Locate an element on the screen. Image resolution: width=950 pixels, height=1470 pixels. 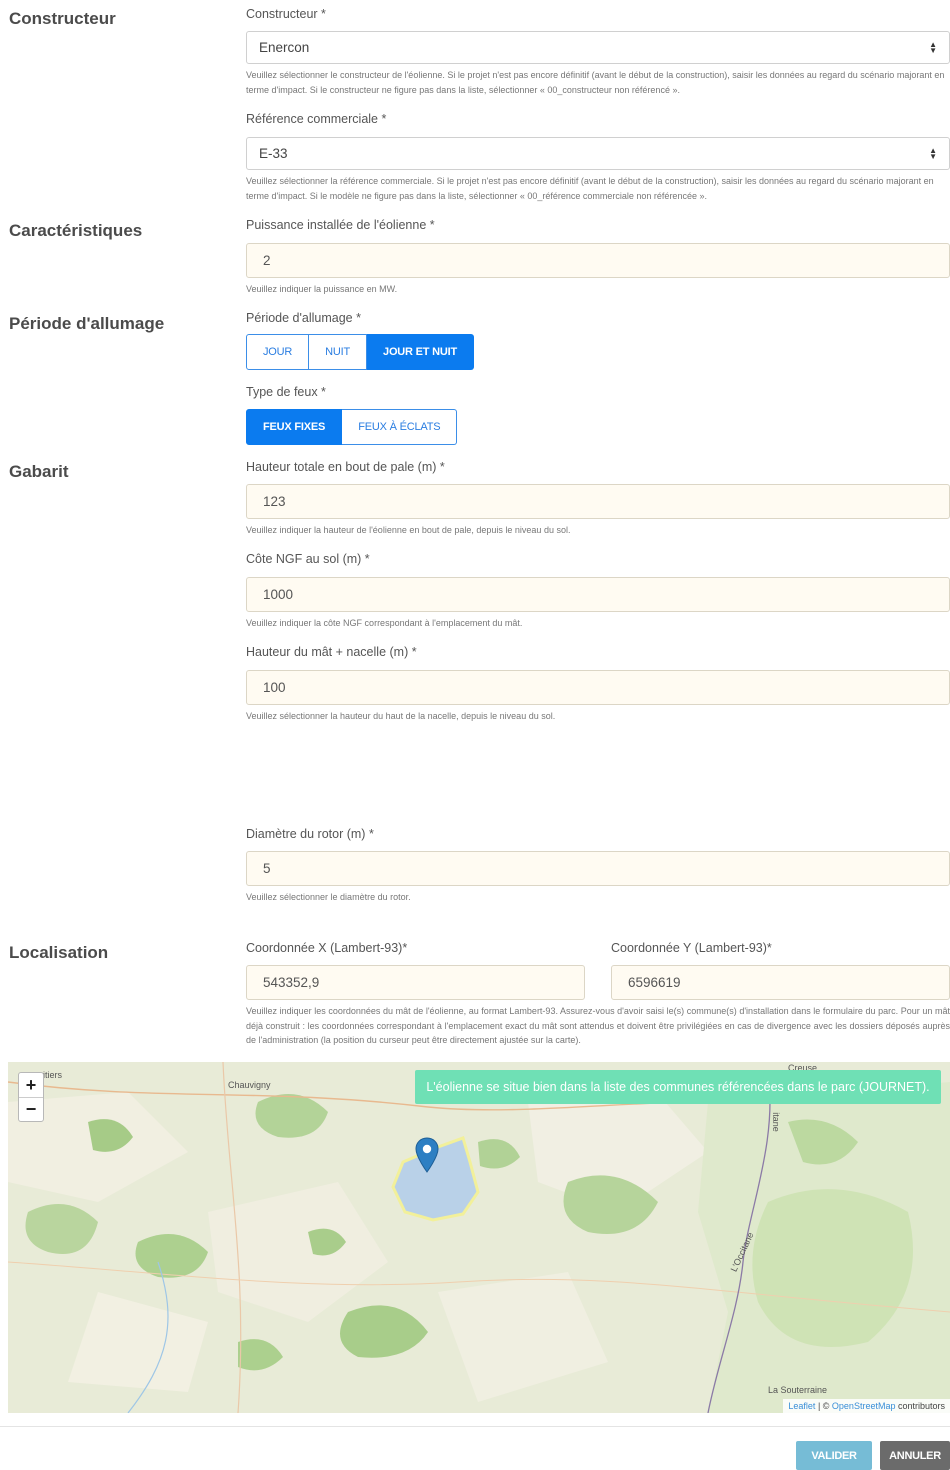
zoom-out-button: − is located at coordinates (31, 1109).